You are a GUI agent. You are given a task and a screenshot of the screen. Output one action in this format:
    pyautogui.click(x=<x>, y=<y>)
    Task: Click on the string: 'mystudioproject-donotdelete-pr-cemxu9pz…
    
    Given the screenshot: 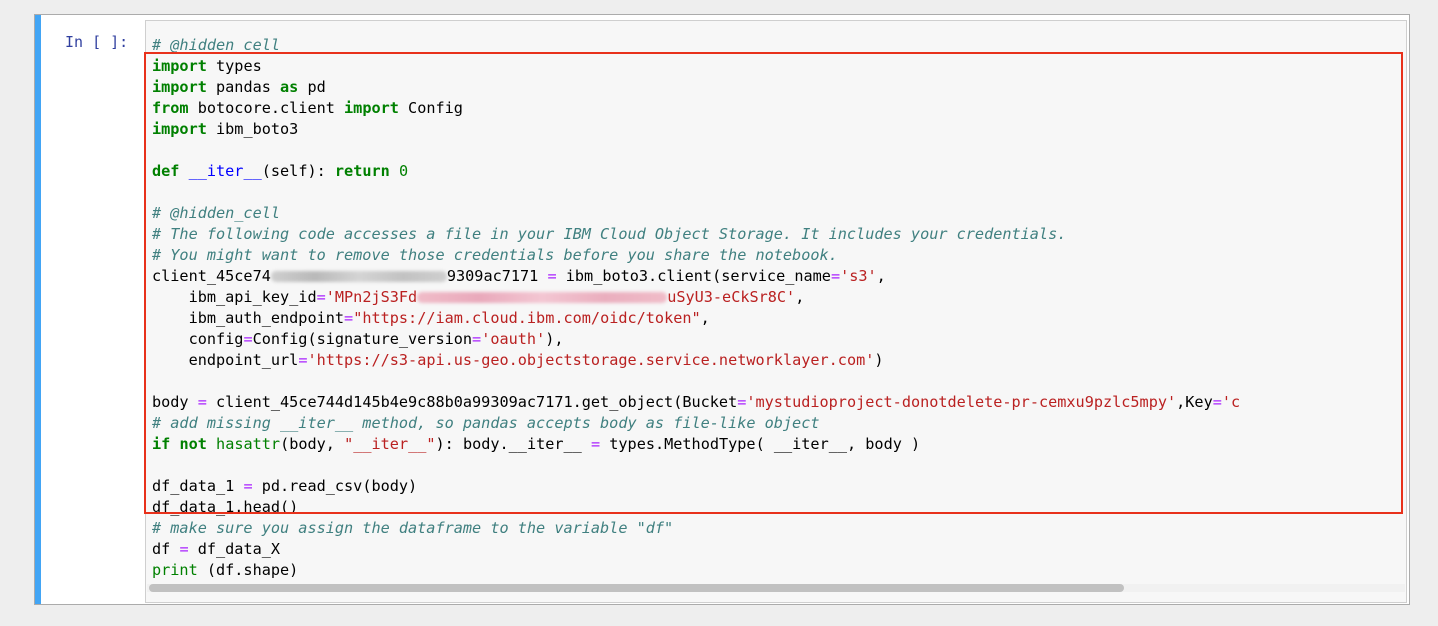 What is the action you would take?
    pyautogui.click(x=961, y=402)
    